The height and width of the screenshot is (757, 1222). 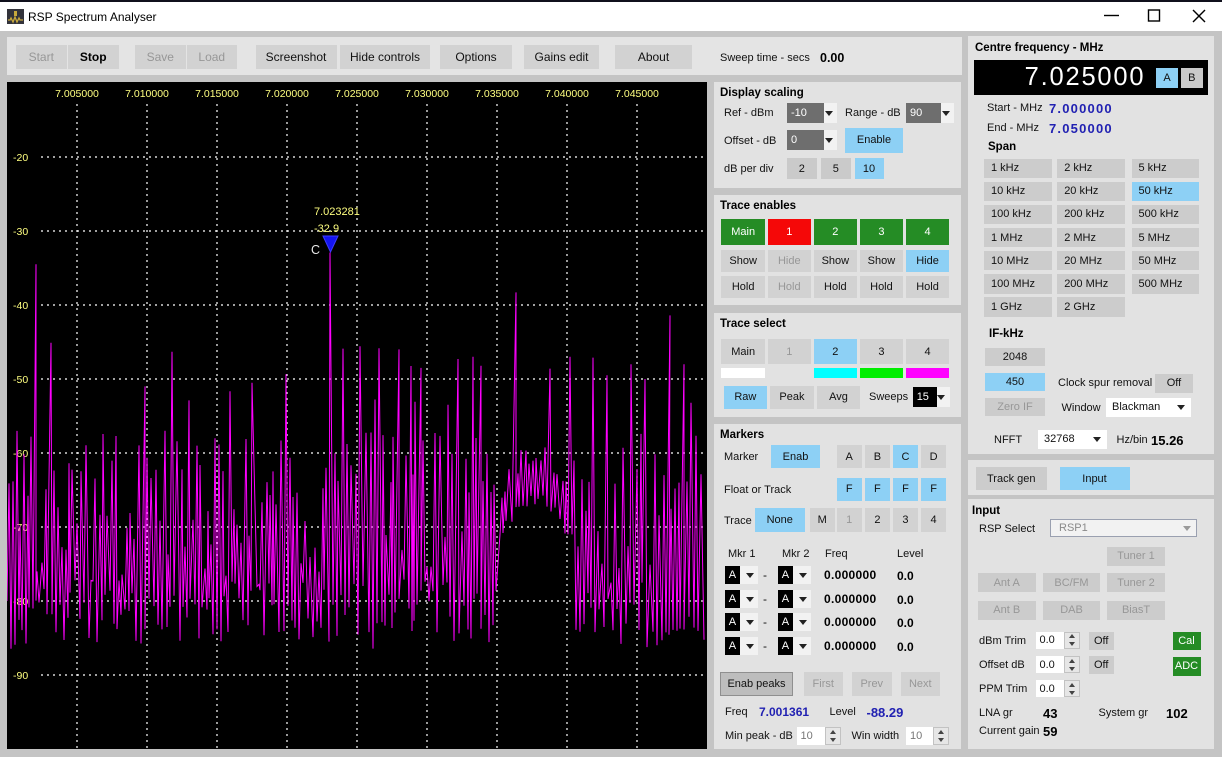 I want to click on svg-text: -20, so click(x=20, y=158).